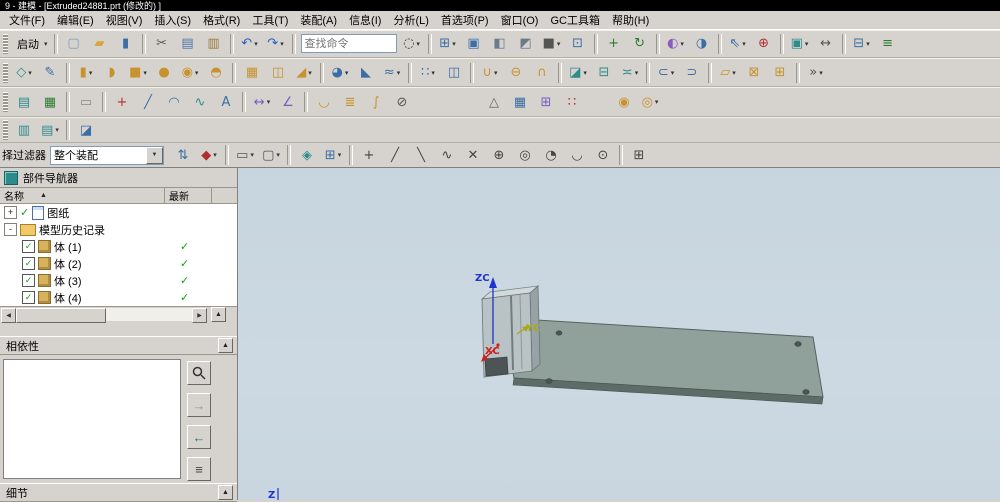 The width and height of the screenshot is (1000, 502). I want to click on snap-circle-center-icon: ◎, so click(525, 155).